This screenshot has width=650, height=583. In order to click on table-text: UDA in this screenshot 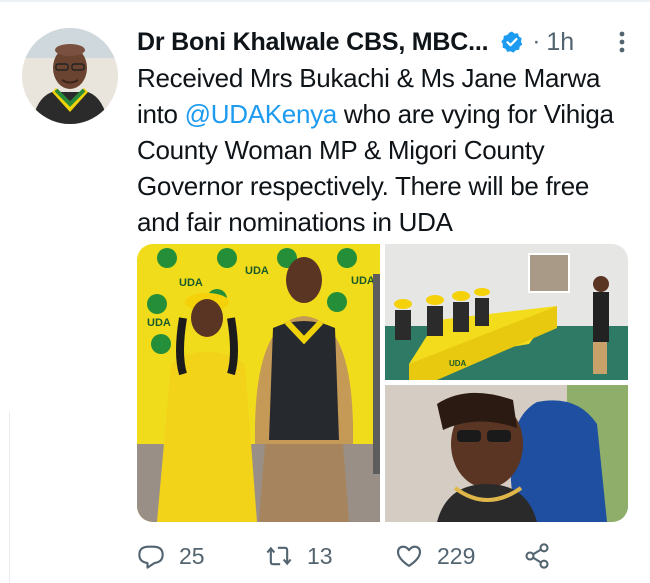, I will do `click(458, 363)`.